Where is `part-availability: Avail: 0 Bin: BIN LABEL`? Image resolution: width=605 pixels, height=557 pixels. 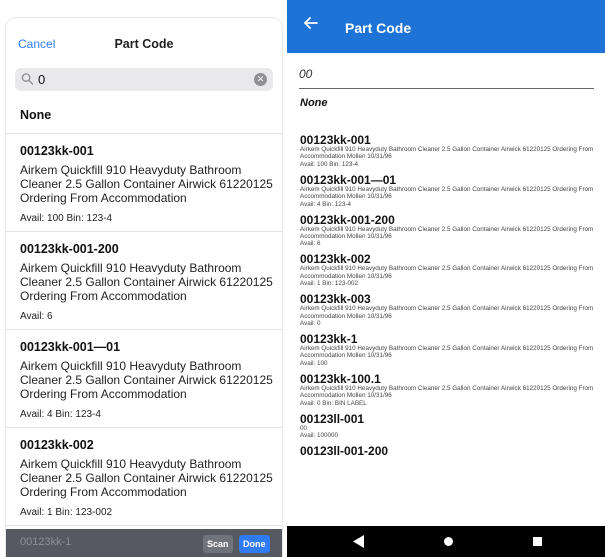
part-availability: Avail: 0 Bin: BIN LABEL is located at coordinates (333, 403).